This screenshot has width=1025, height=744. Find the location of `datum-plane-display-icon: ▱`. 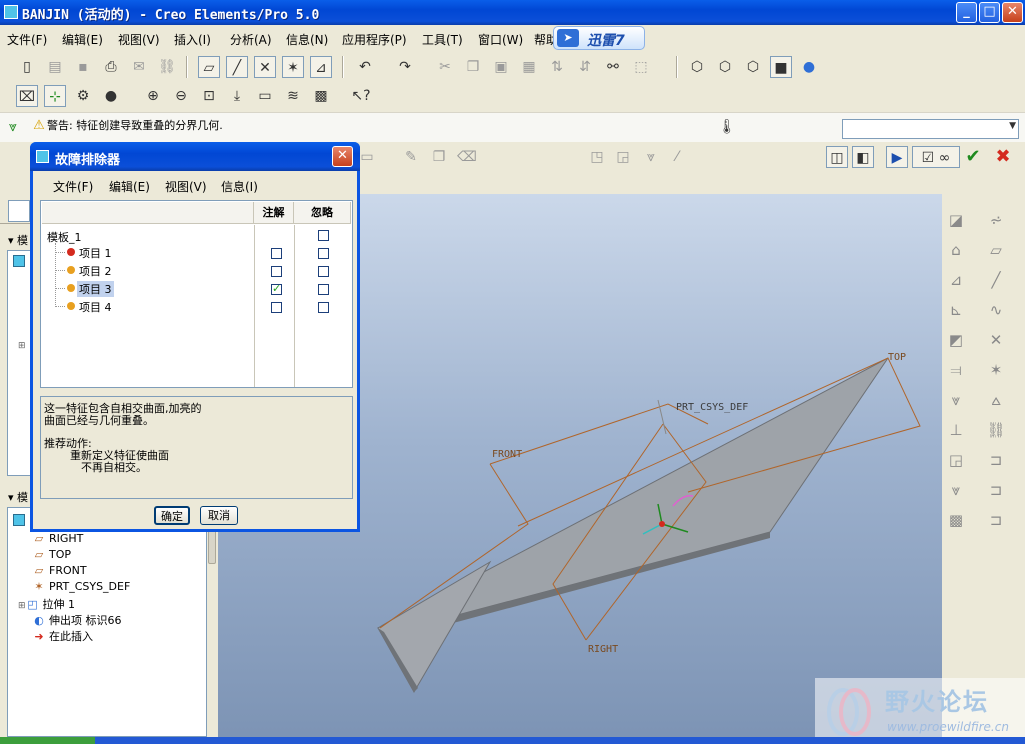

datum-plane-display-icon: ▱ is located at coordinates (209, 67).